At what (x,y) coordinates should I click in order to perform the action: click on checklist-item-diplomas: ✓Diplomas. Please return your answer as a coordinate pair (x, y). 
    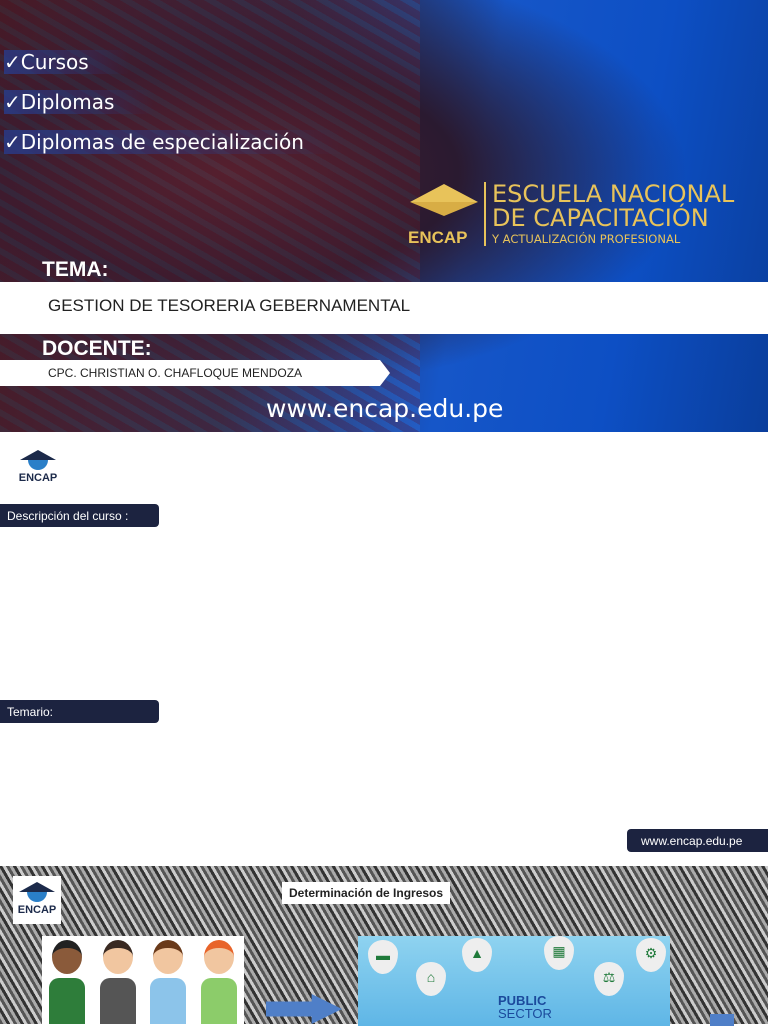
    Looking at the image, I should click on (79, 102).